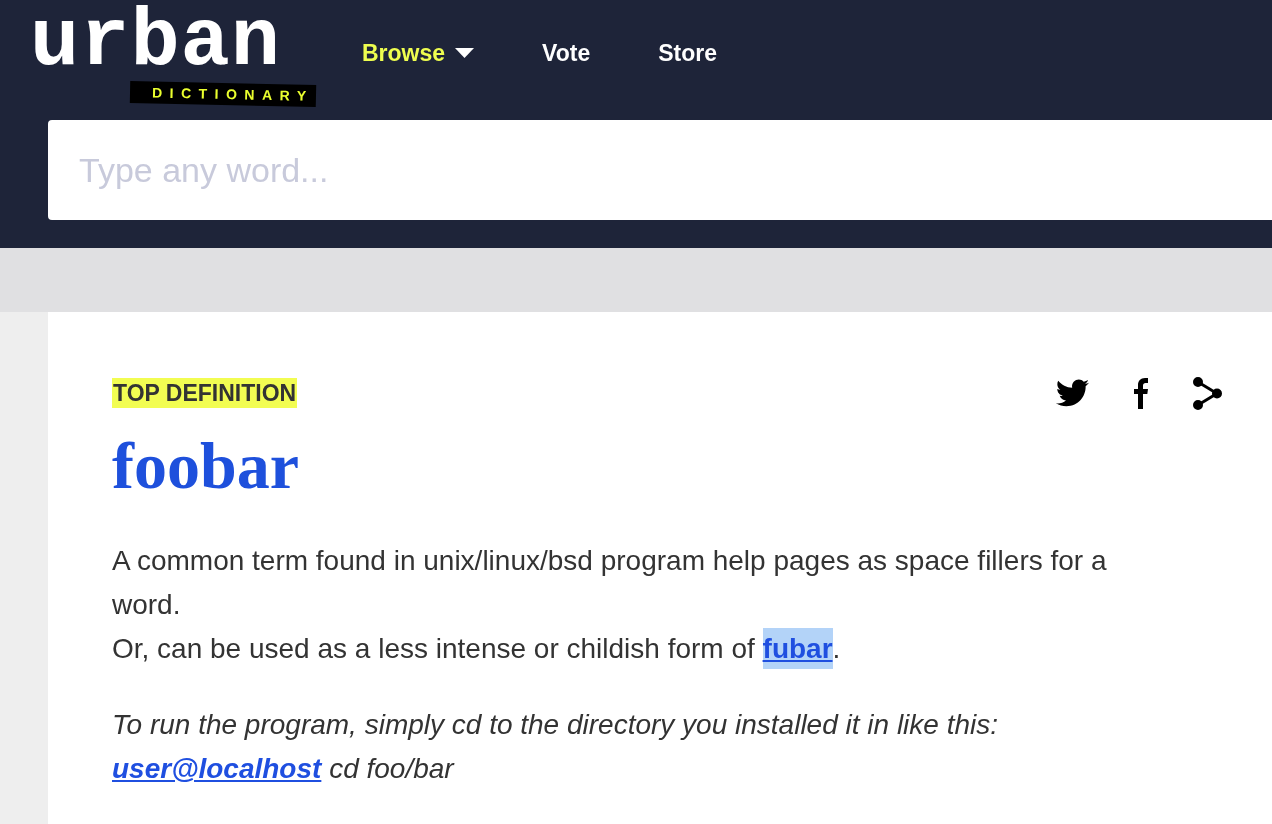  I want to click on example-text: To run the program, simply cd to the directory you installed it in like this:, so click(556, 725).